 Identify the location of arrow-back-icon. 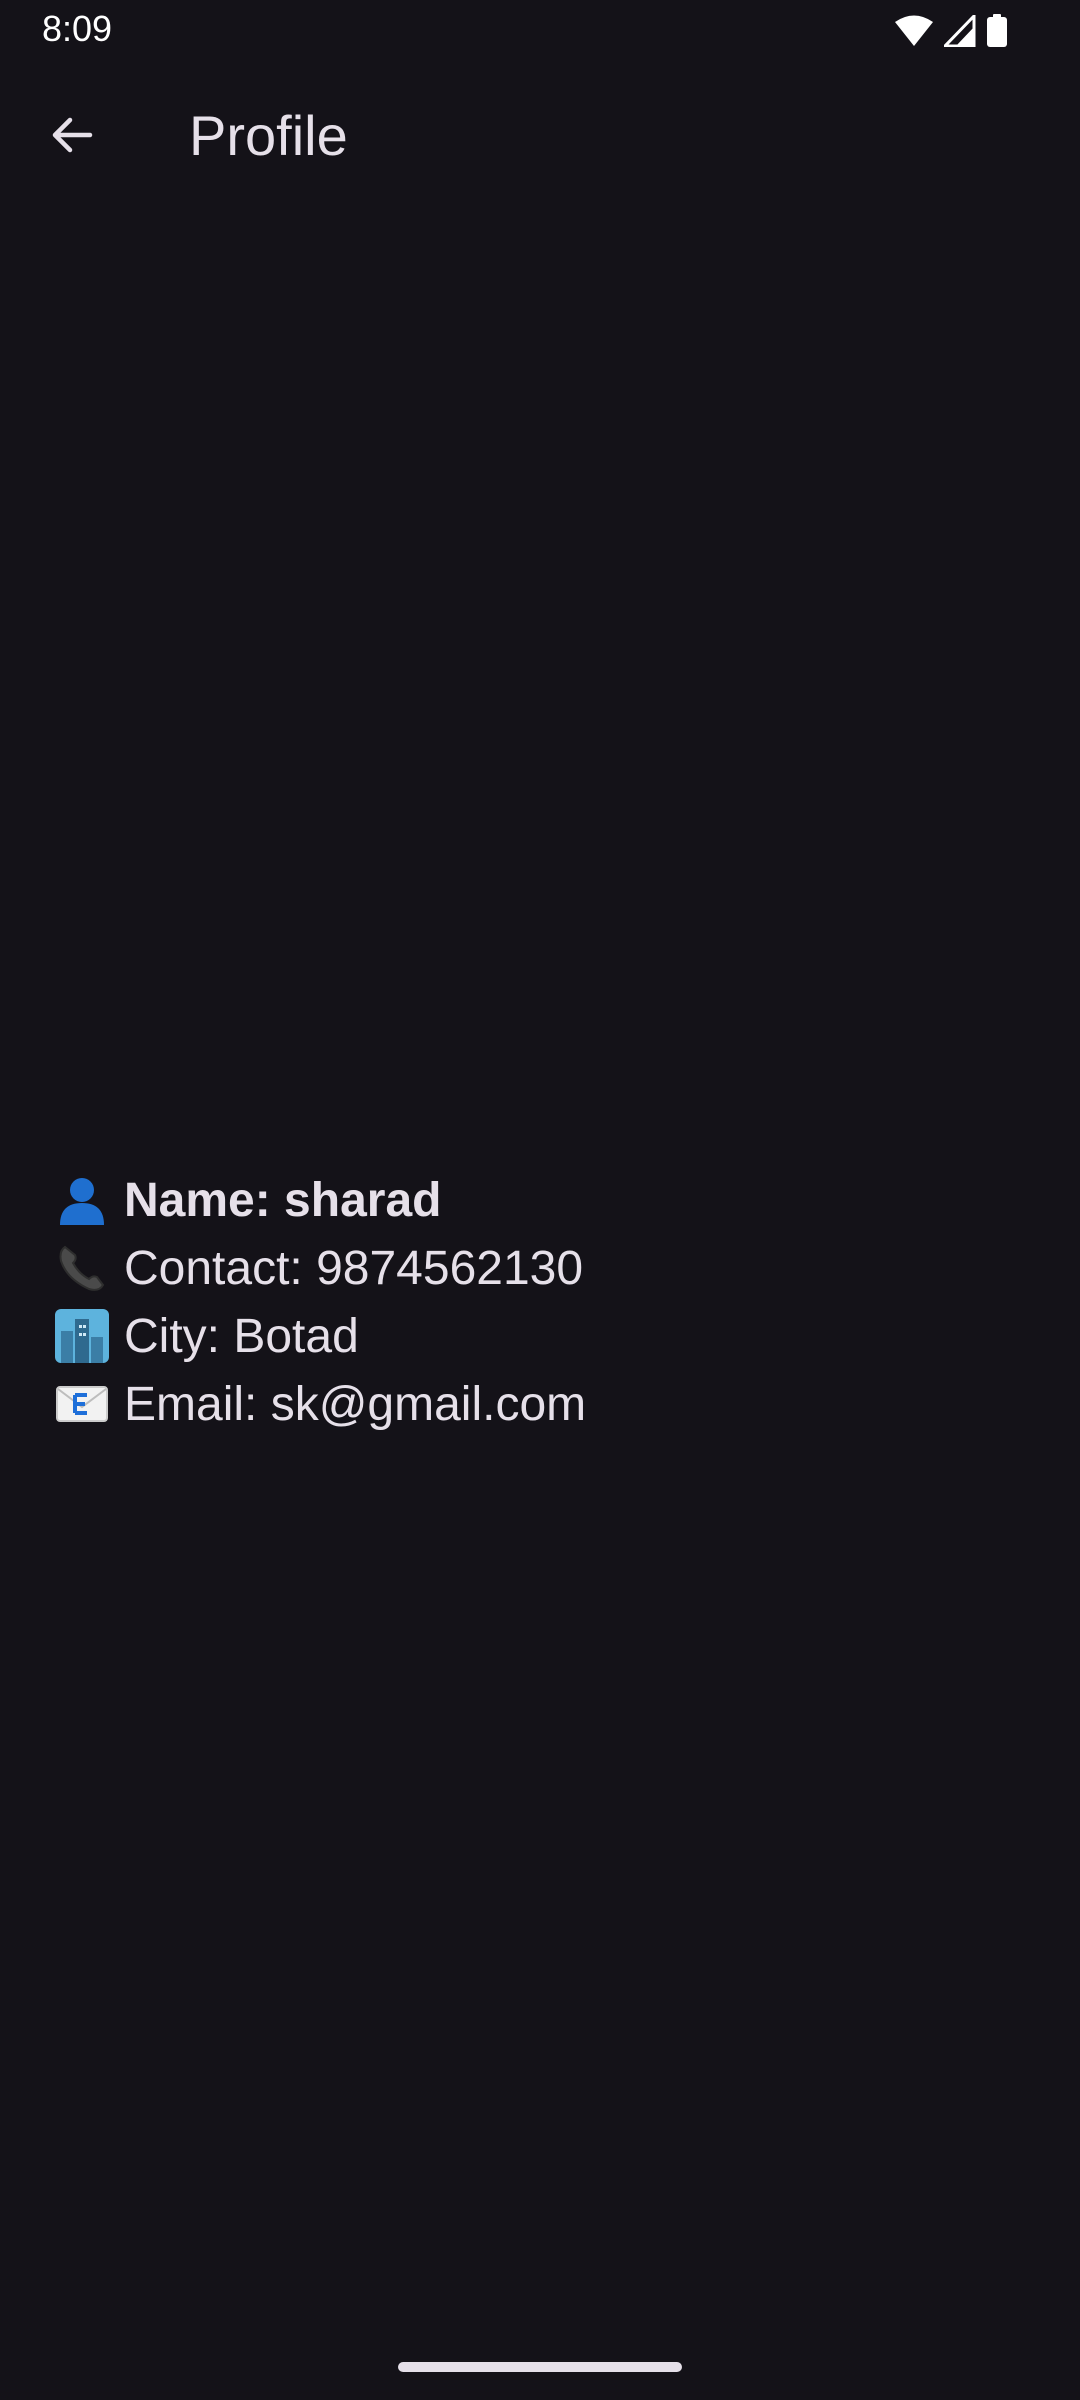
(72, 137).